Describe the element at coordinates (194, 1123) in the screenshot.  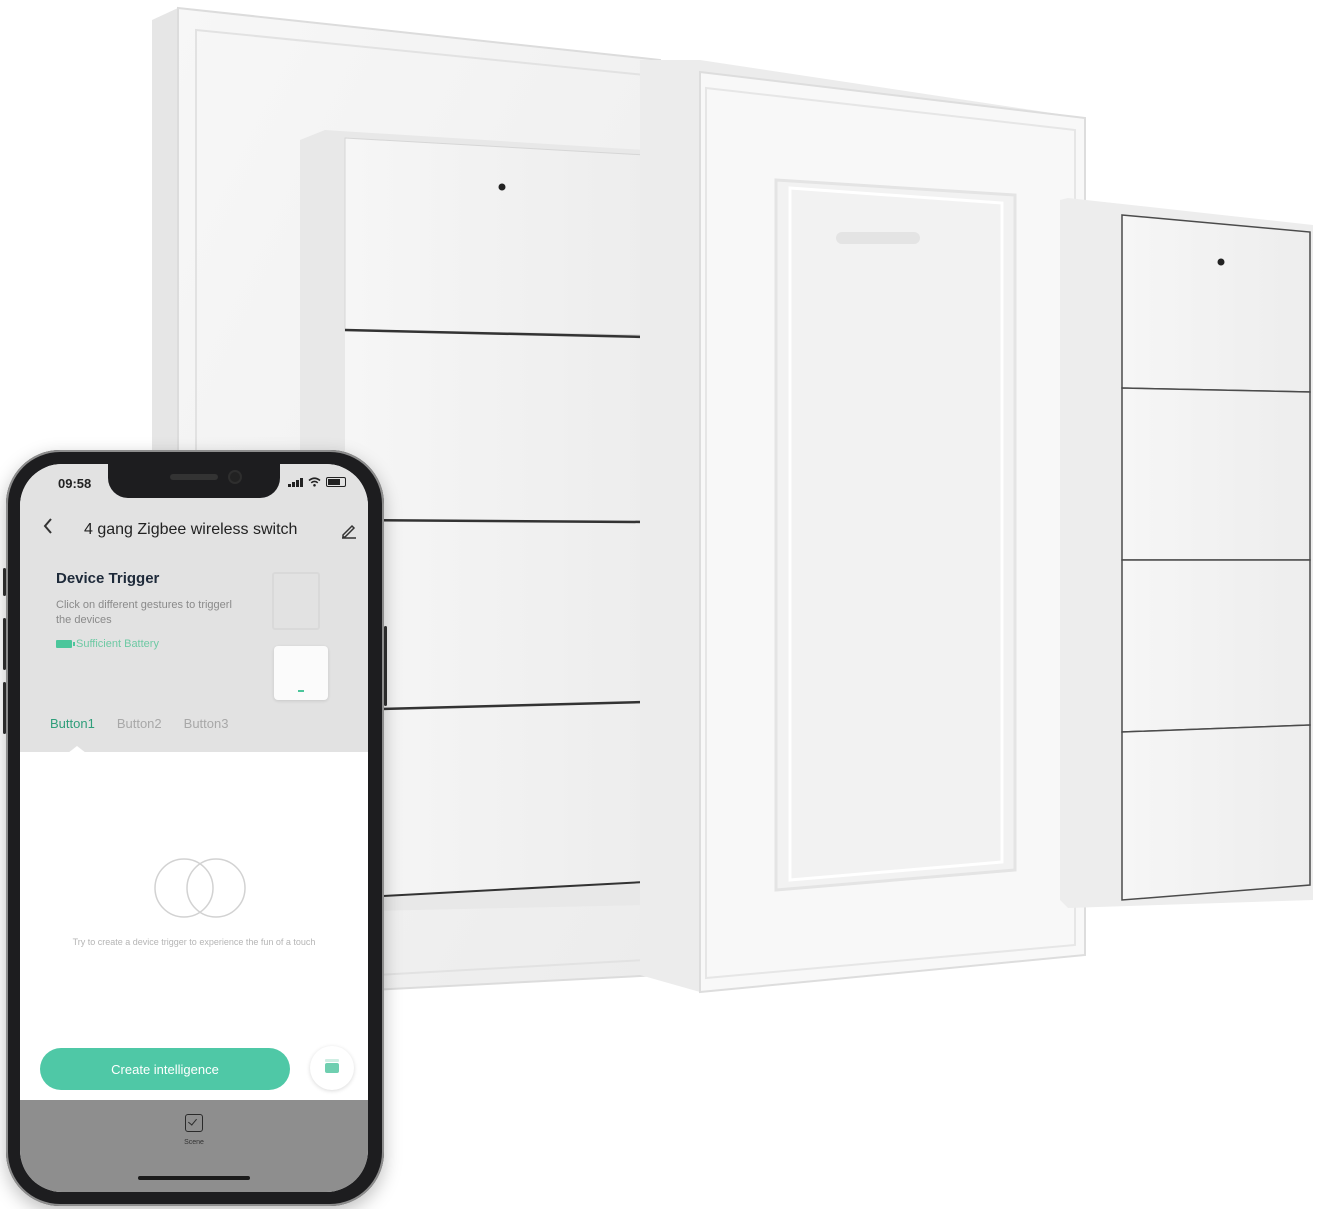
I see `checkbox-icon` at that location.